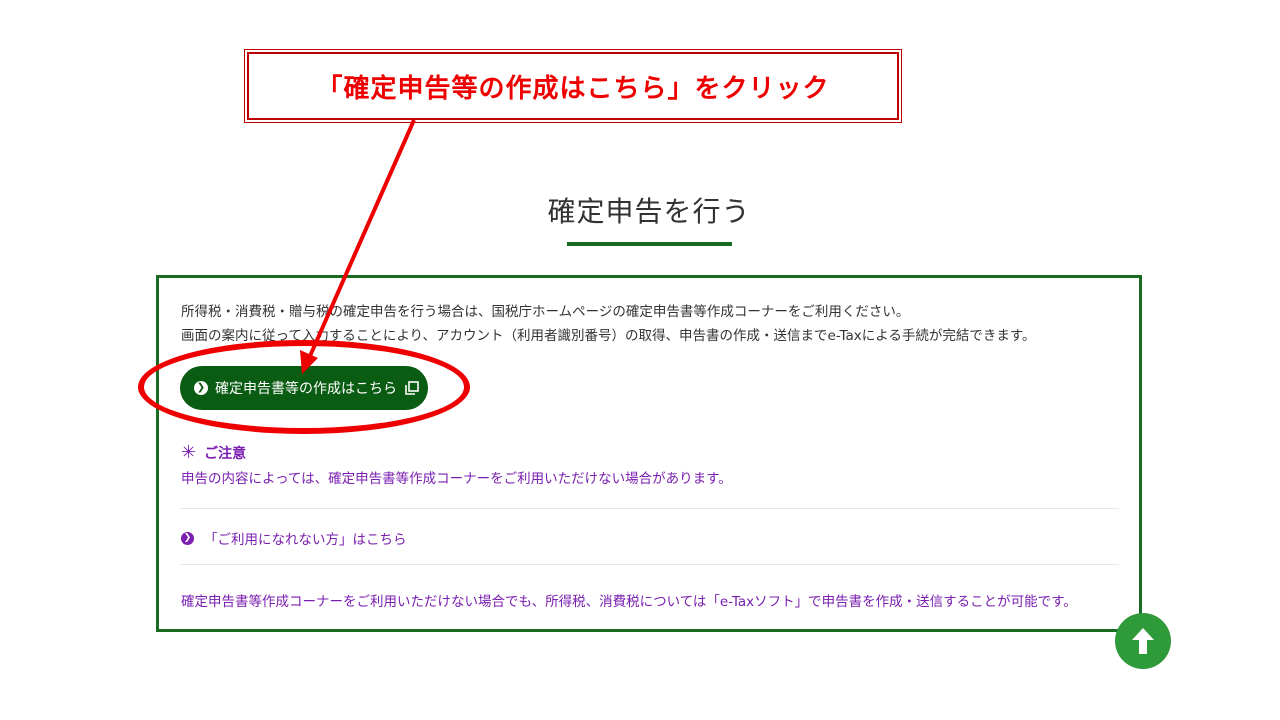 The image size is (1280, 720). I want to click on unavailable-users-link-label: 「ご利用になれない方」はこちら, so click(305, 540).